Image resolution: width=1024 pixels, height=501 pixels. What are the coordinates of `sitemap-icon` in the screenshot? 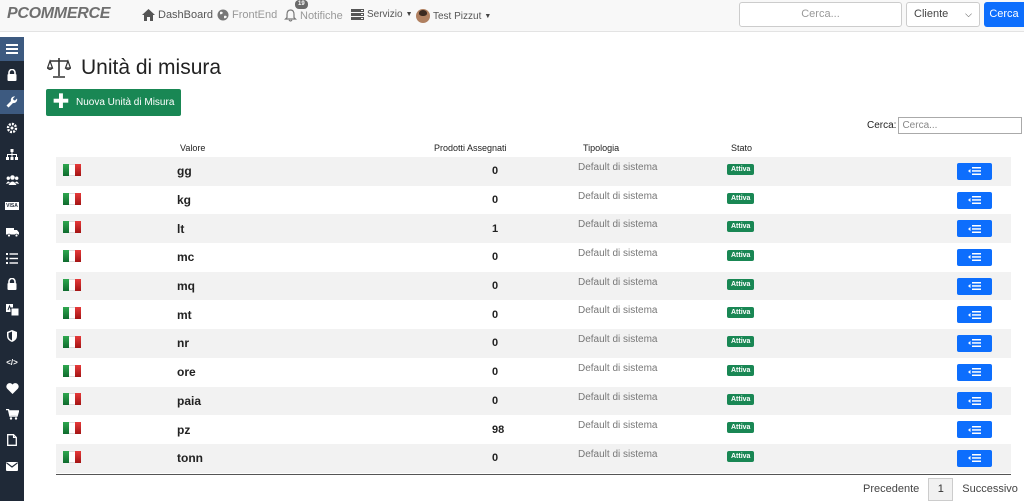 It's located at (12, 154).